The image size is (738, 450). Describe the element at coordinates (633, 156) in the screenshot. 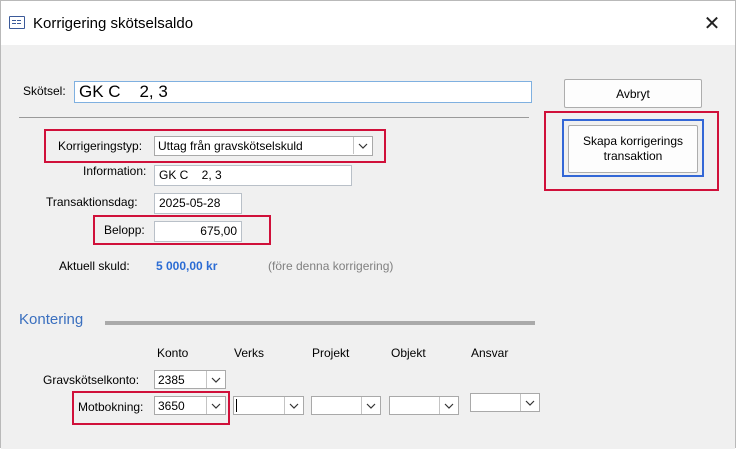

I see `skapa-label-line2: transaktion` at that location.